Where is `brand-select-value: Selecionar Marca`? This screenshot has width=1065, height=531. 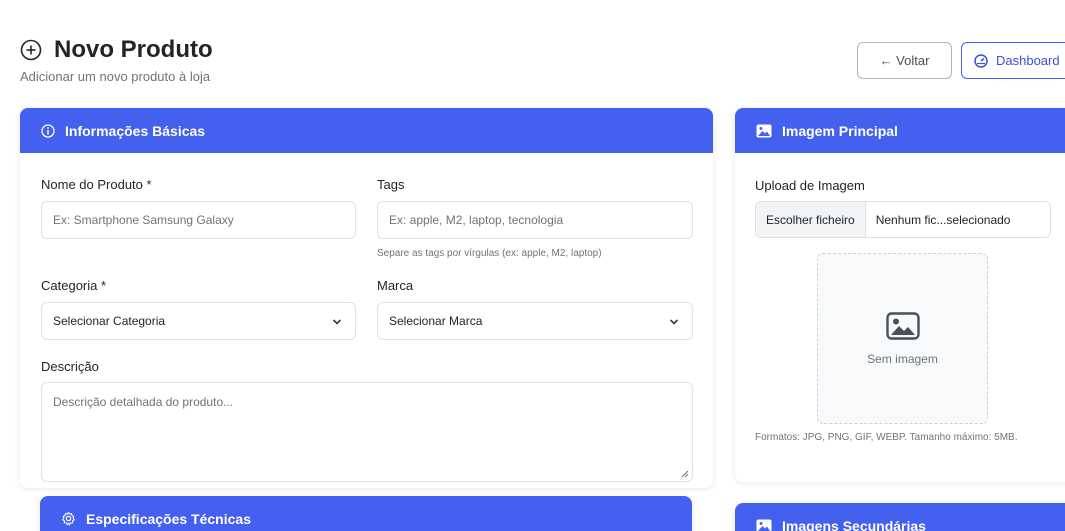 brand-select-value: Selecionar Marca is located at coordinates (436, 321).